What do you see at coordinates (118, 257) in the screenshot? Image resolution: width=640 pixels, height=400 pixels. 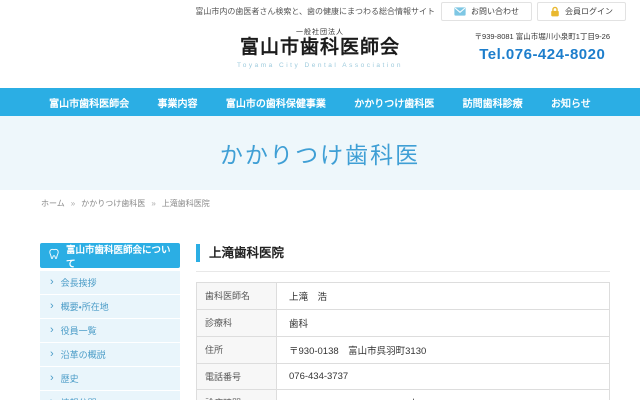 I see `sidebar-header-label: 富山市歯科医師会について` at bounding box center [118, 257].